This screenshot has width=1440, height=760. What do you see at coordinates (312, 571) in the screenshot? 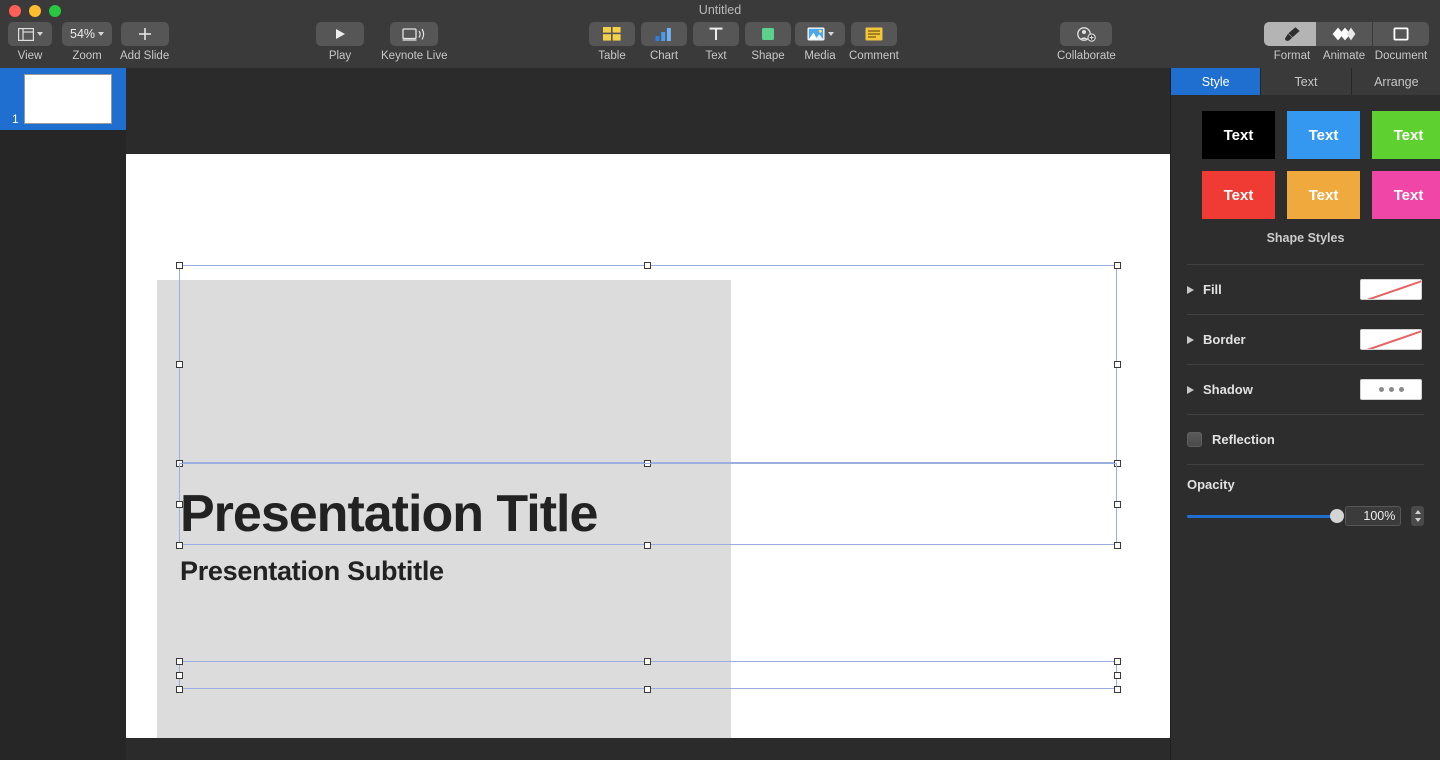
I see `slide-subtitle-text: Presentation Subtitle` at bounding box center [312, 571].